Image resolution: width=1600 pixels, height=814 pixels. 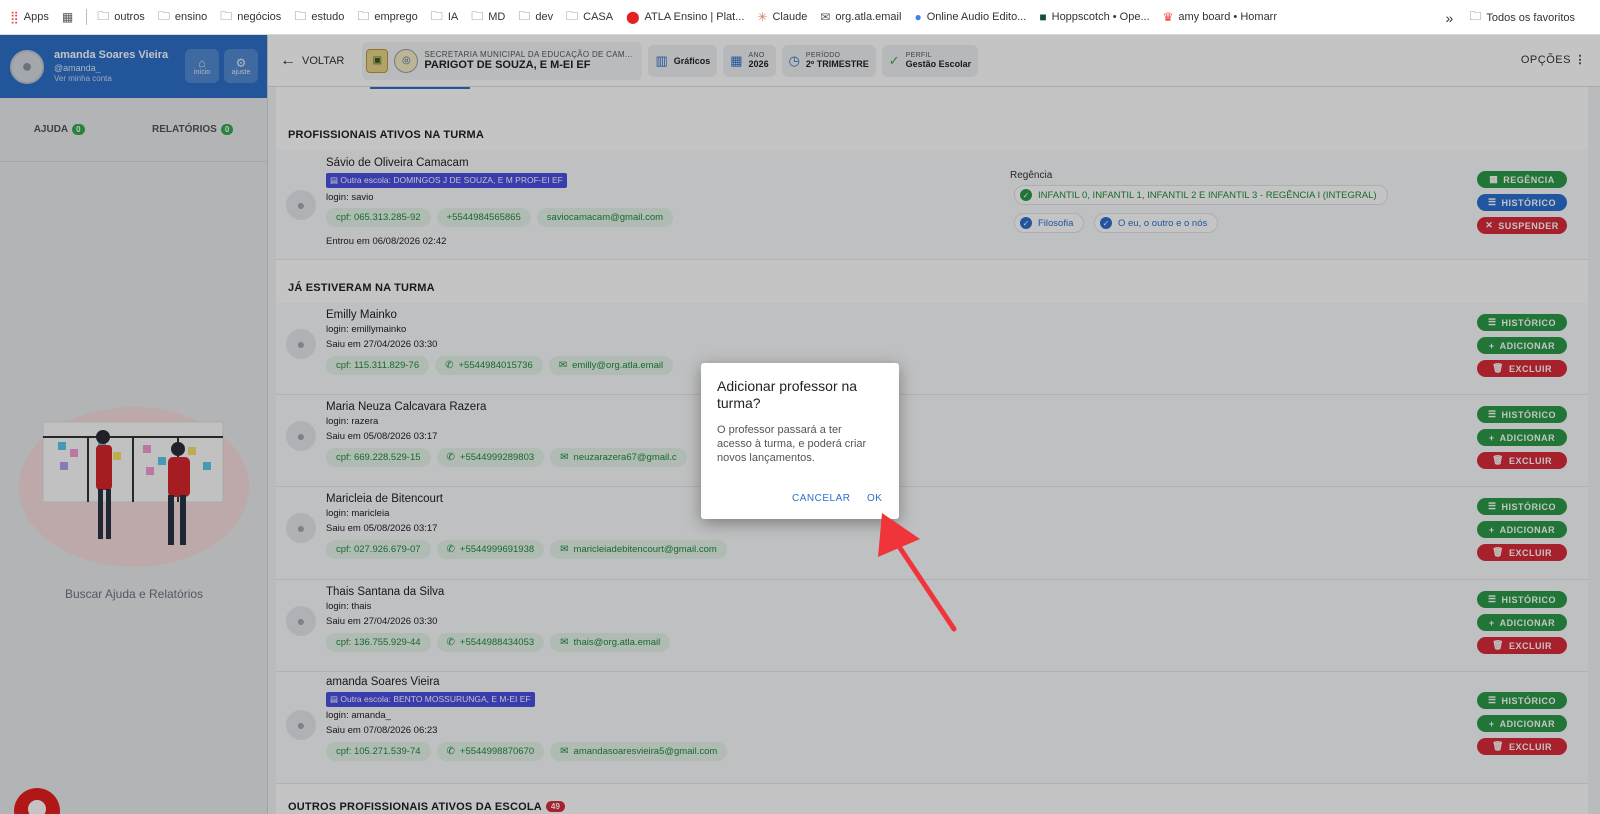 I want to click on mail-icon: ✉, so click(x=825, y=17).